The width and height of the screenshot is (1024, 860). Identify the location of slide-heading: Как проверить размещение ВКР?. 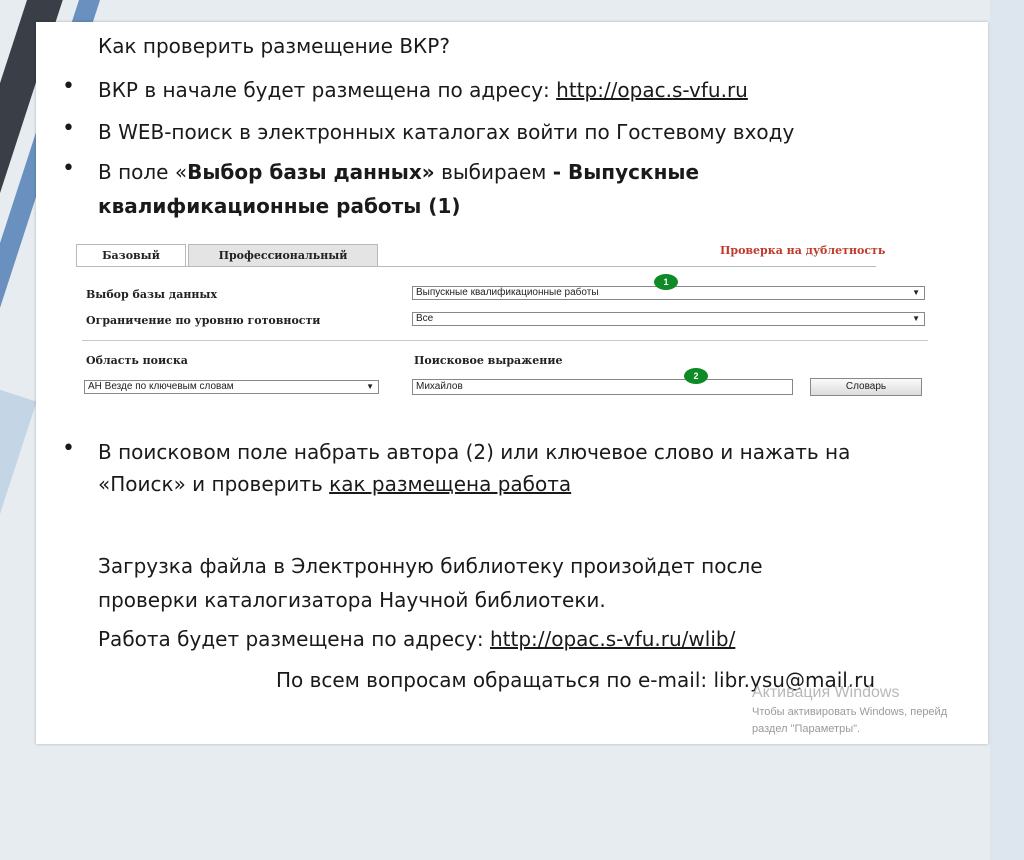
(274, 46).